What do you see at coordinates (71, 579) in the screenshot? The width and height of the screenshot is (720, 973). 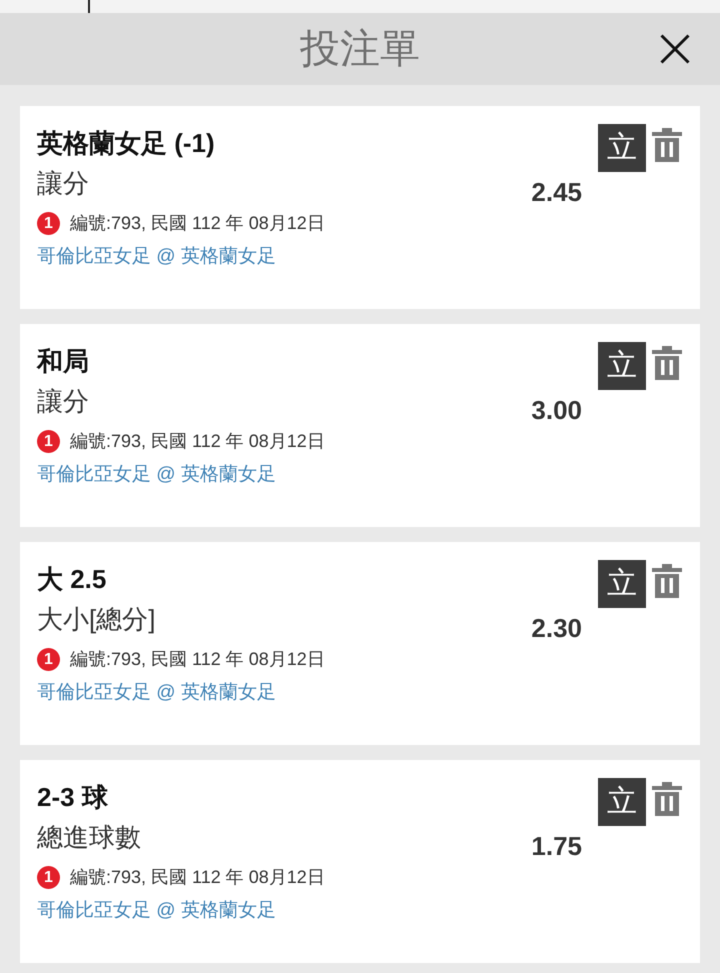 I see `selection-label: 大 2.5` at bounding box center [71, 579].